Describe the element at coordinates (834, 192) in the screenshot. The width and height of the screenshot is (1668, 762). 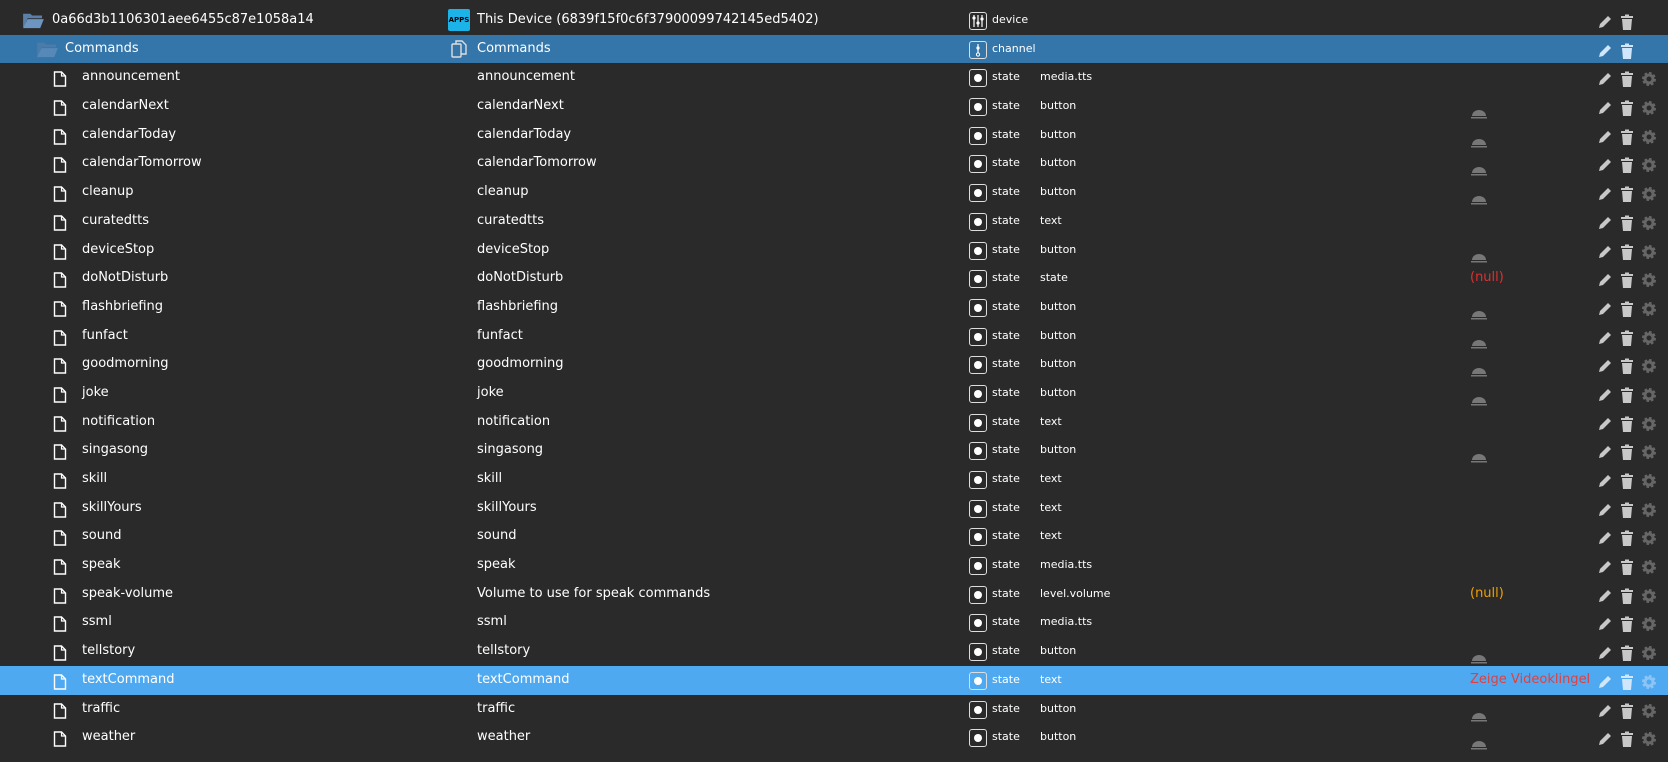
I see `tree-row-cleanup: cleanup cleanup state button` at that location.